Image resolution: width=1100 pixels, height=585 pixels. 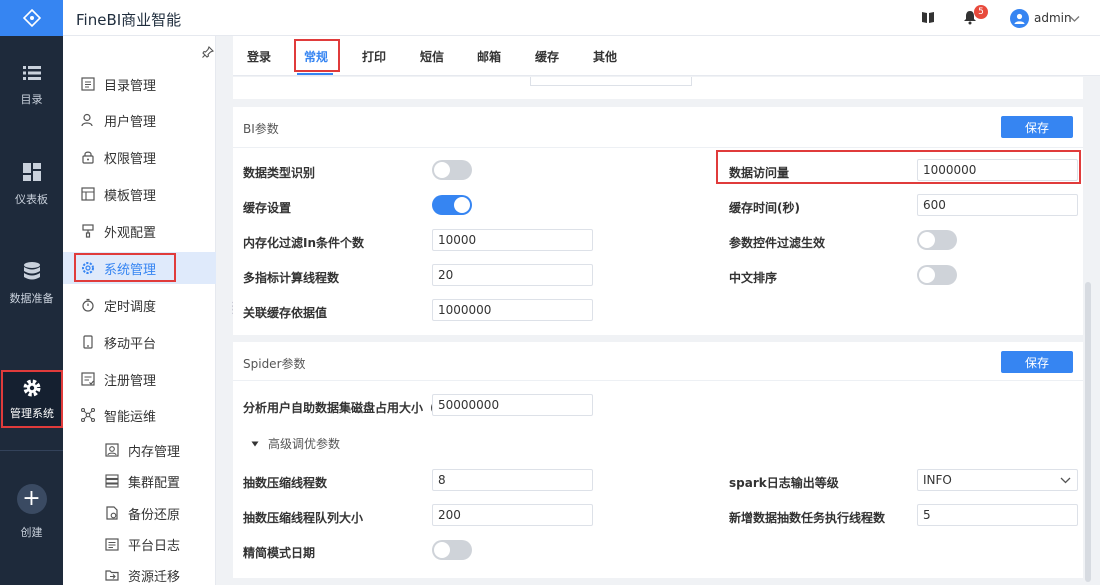 What do you see at coordinates (31, 199) in the screenshot?
I see `rail-label: 仪表板` at bounding box center [31, 199].